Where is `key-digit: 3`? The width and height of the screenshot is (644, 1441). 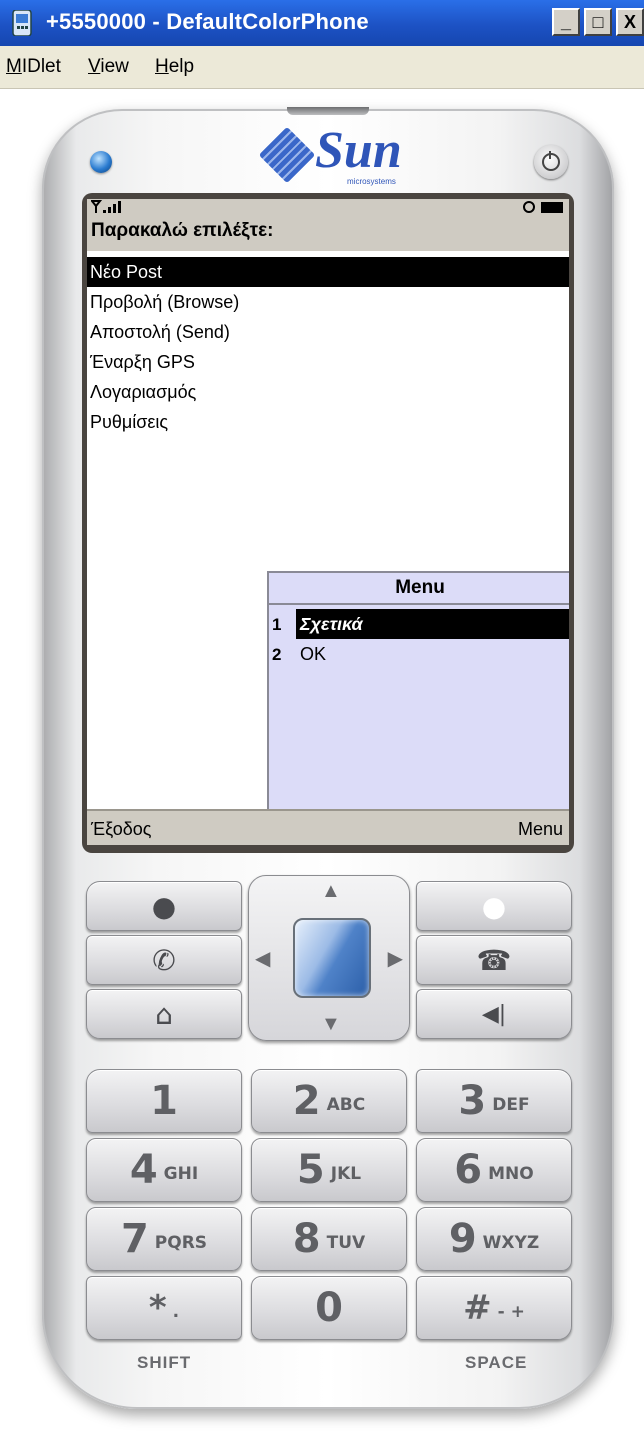 key-digit: 3 is located at coordinates (472, 1101).